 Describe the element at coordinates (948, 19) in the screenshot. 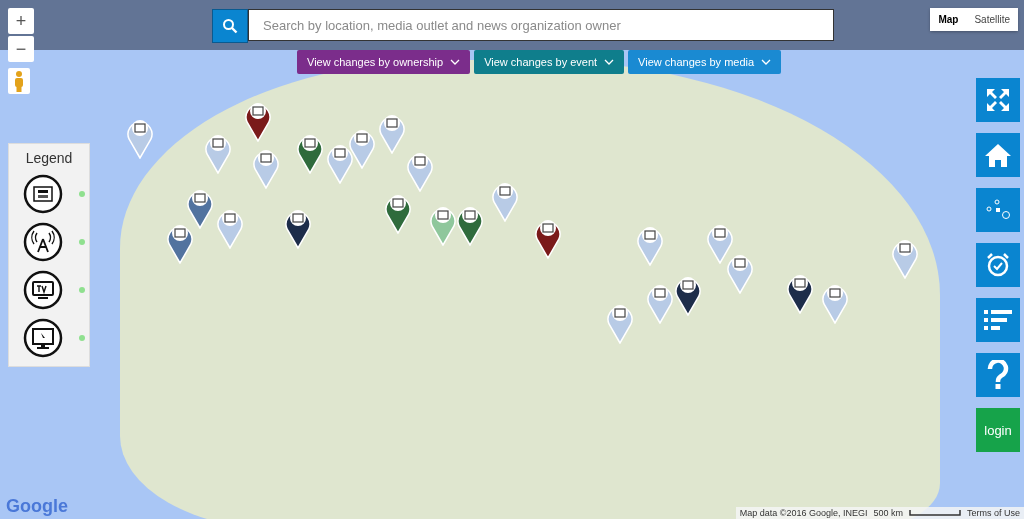

I see `map-type-tab: Map` at that location.